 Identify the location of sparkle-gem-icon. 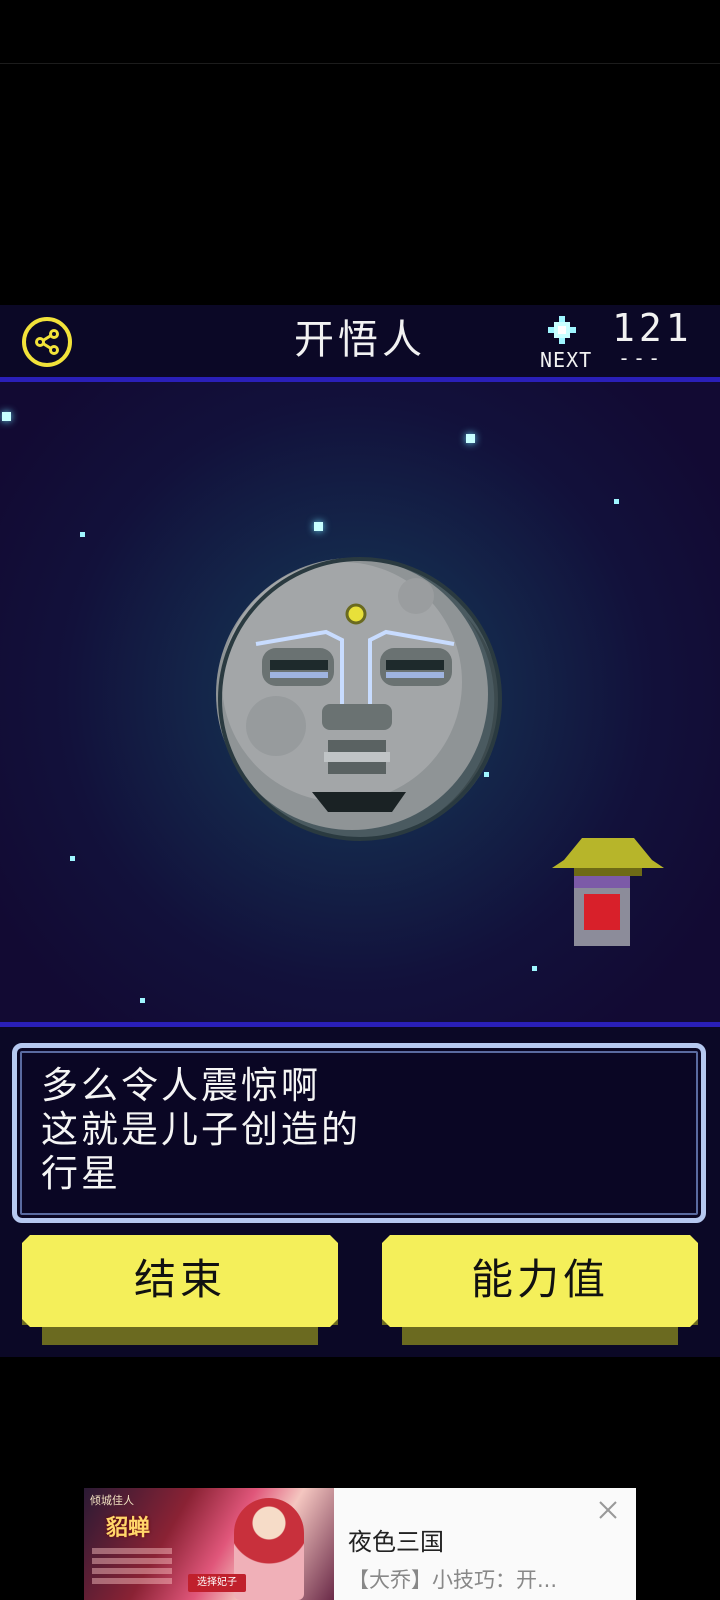
(562, 330).